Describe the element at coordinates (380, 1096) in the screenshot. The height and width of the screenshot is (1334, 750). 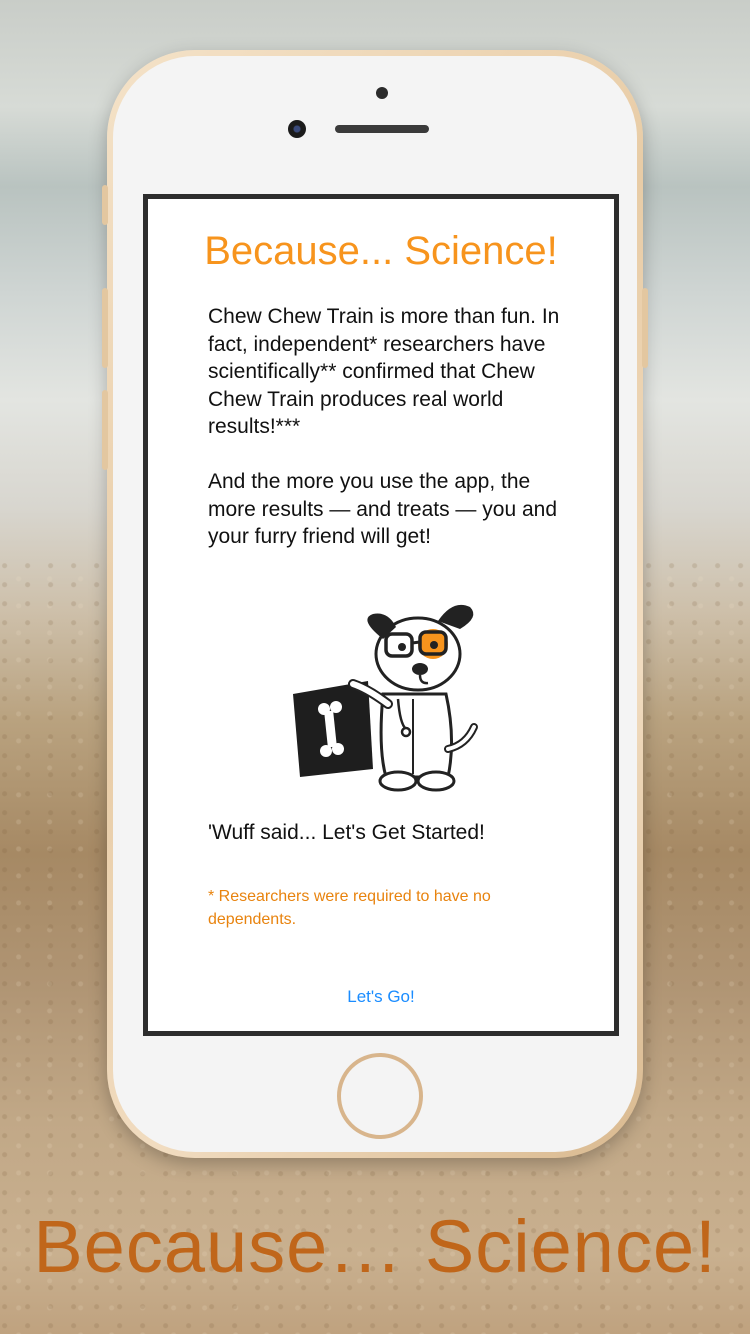
I see `home-button` at that location.